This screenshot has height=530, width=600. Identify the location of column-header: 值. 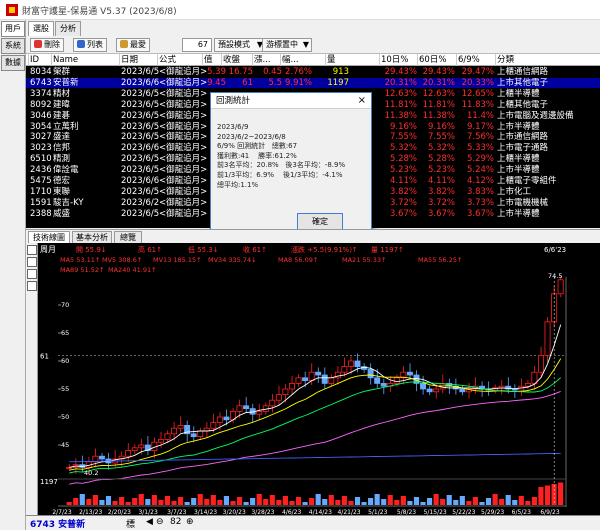
(207, 60).